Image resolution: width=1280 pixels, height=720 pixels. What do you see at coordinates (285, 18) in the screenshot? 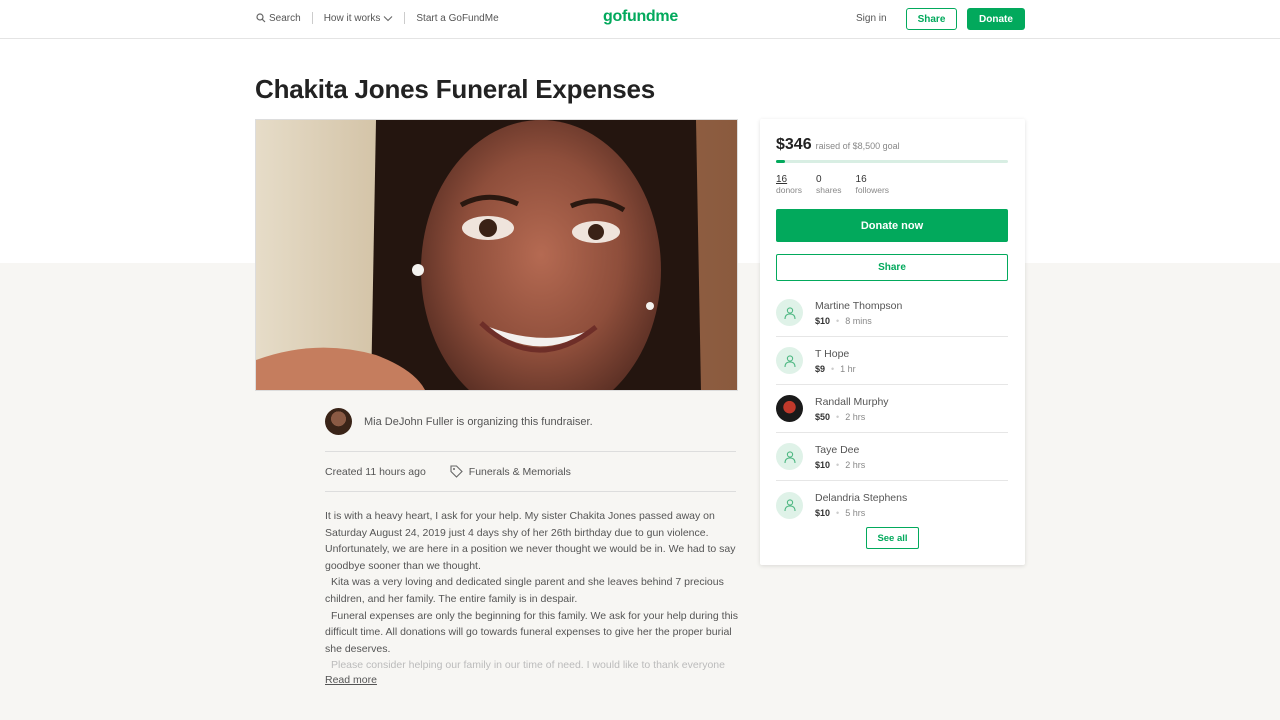
I see `search-label: Search` at bounding box center [285, 18].